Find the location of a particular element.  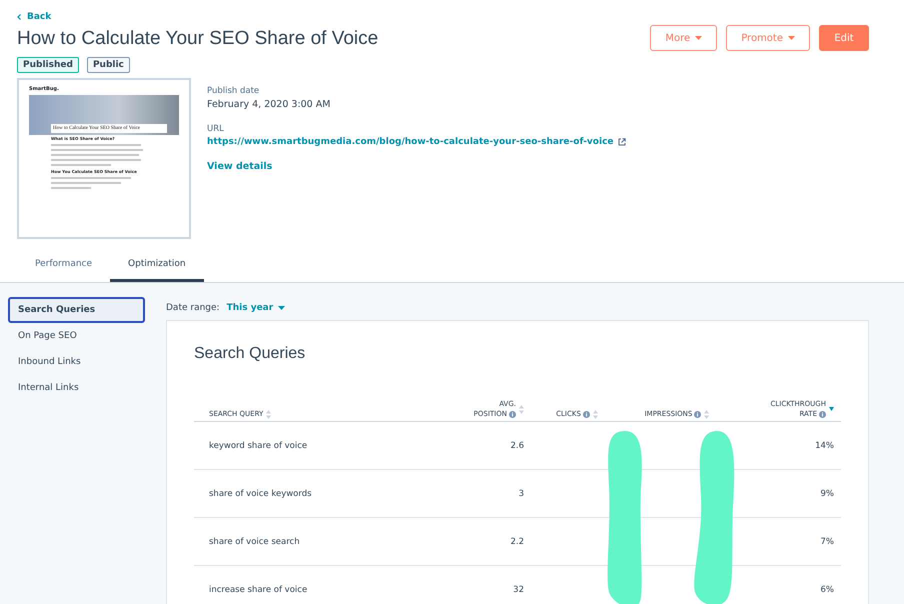

query-cell-text: share of voice search is located at coordinates (254, 541).